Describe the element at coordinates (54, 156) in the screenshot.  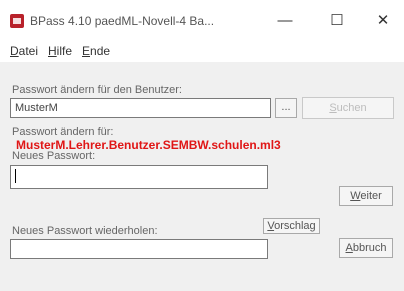
I see `new-password-label: Neues Passwort:` at that location.